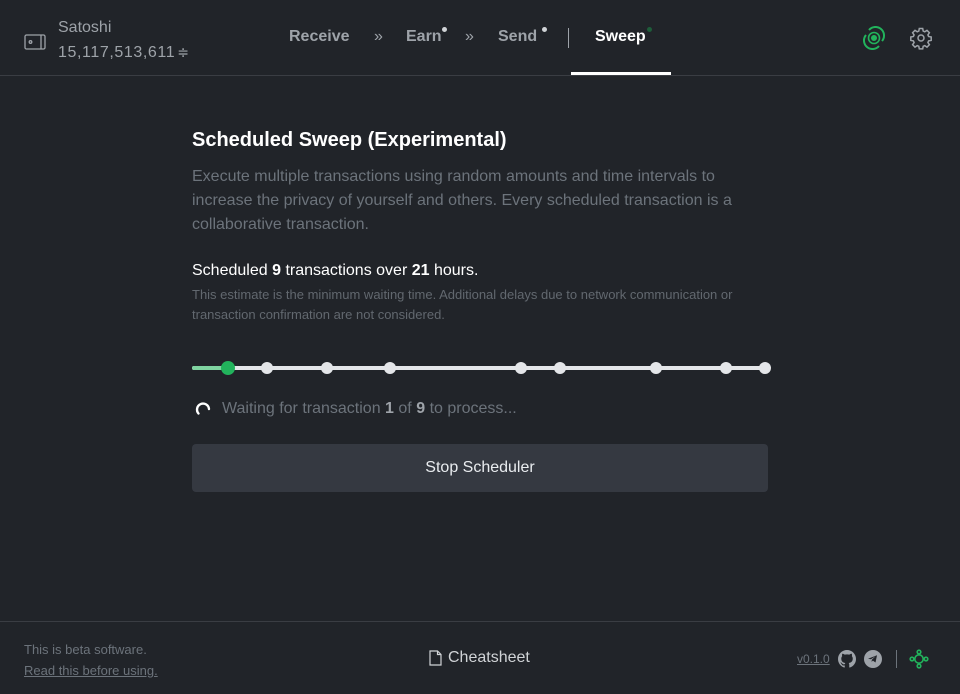 The width and height of the screenshot is (960, 694). I want to click on summary-prefix: Scheduled, so click(230, 270).